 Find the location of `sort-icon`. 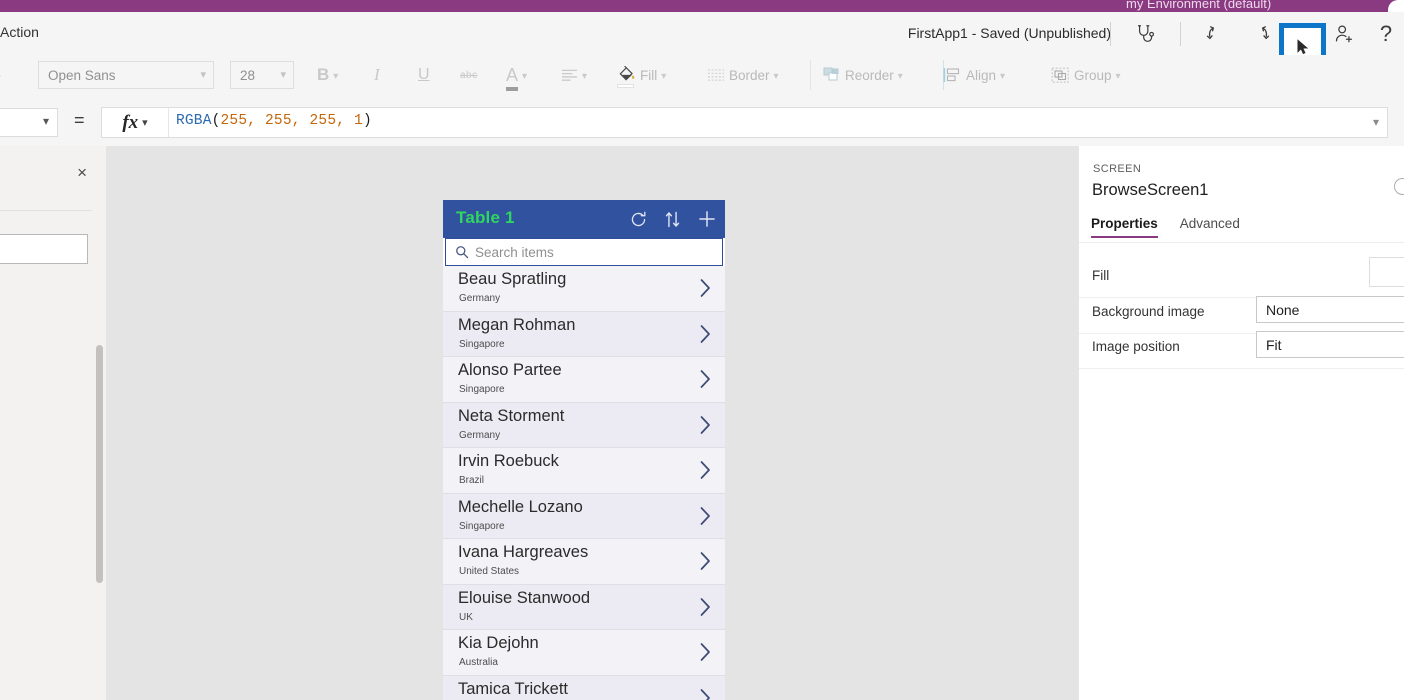

sort-icon is located at coordinates (672, 219).